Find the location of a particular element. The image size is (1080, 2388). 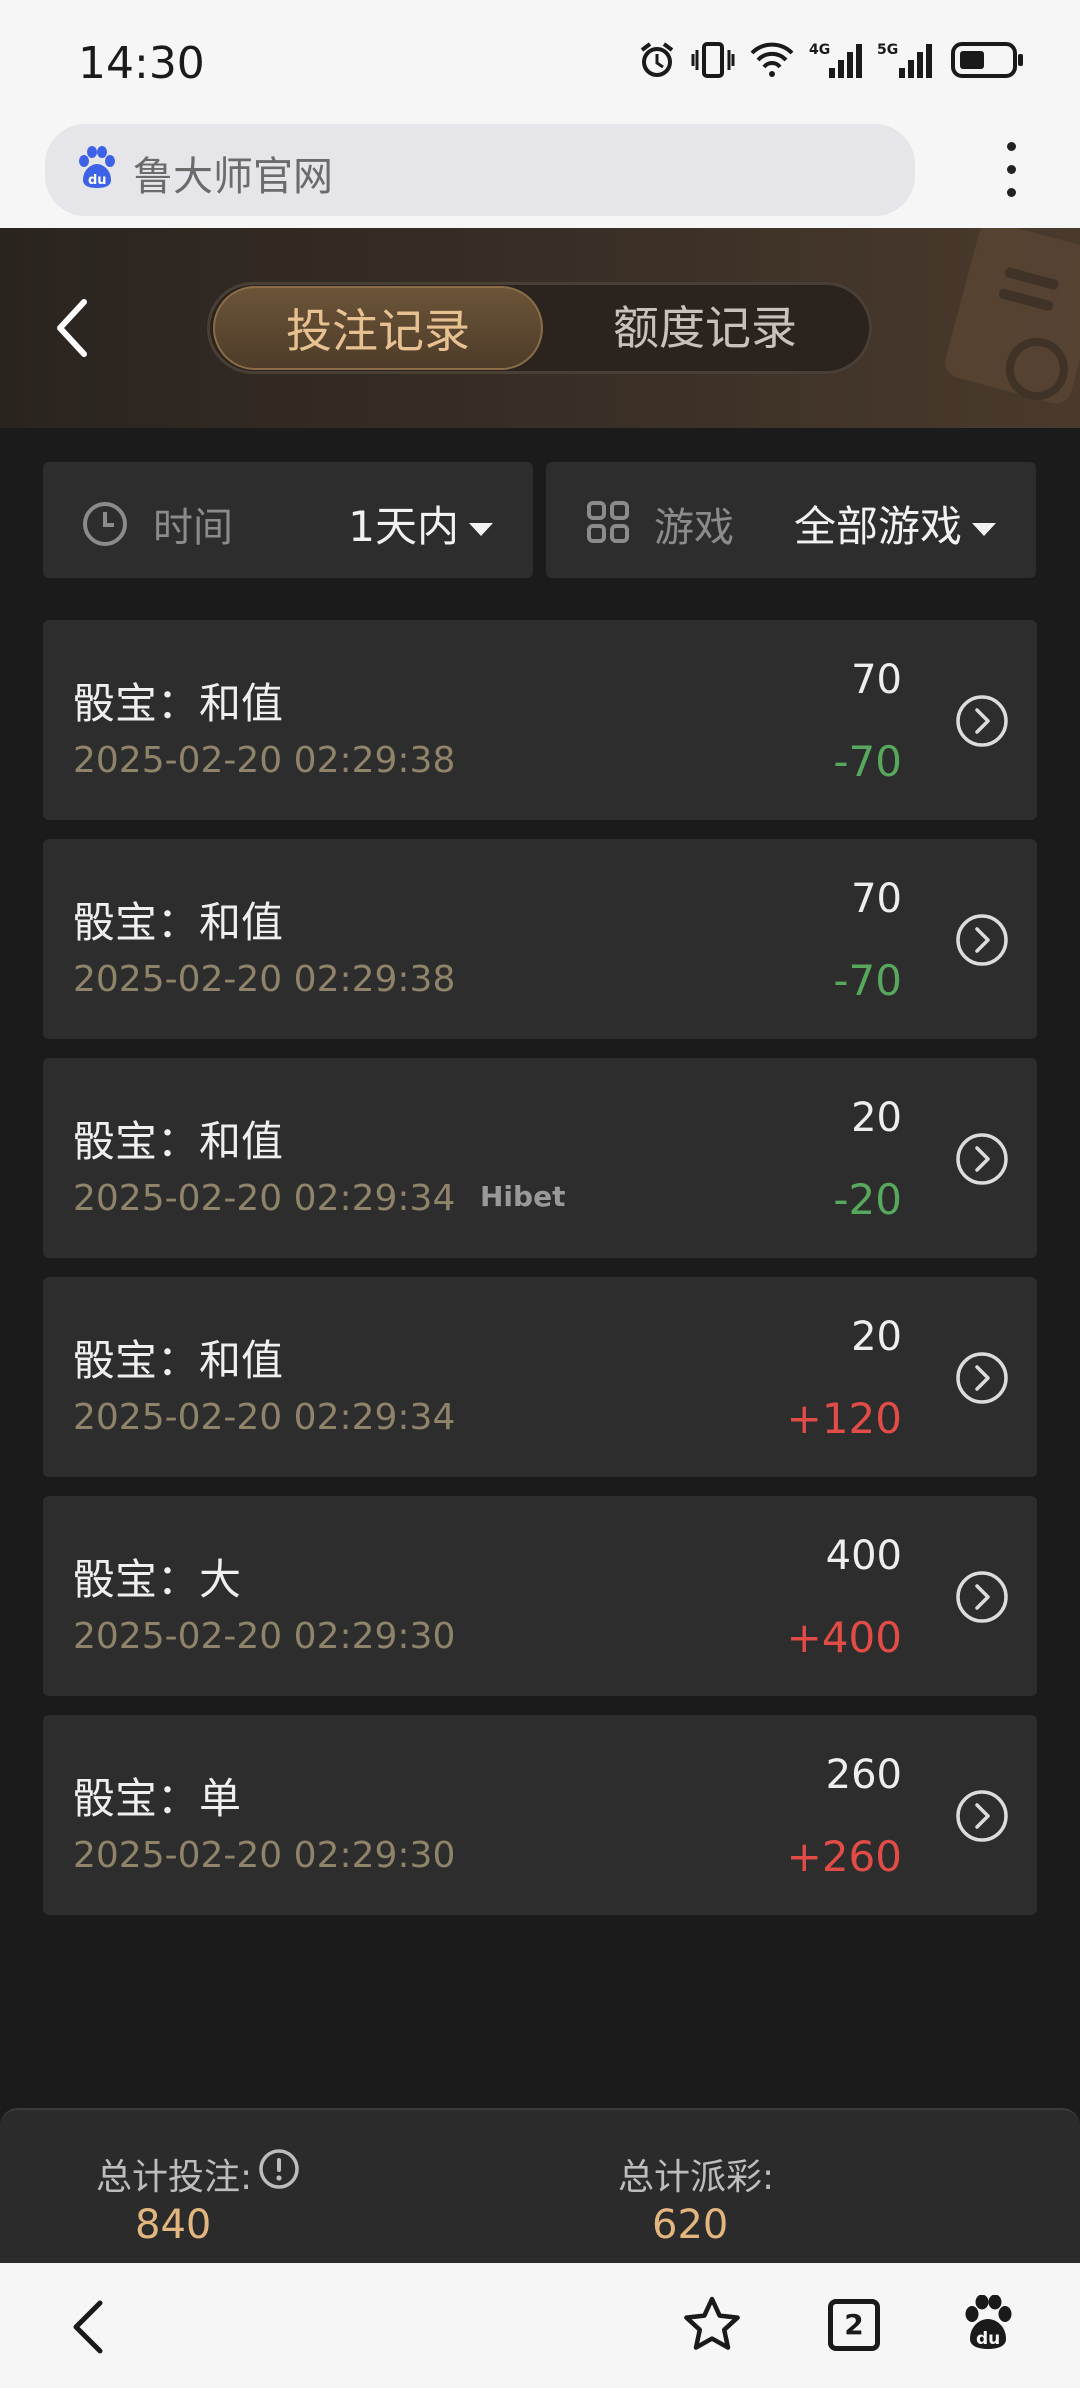

baidu-home-icon: du is located at coordinates (988, 2323).